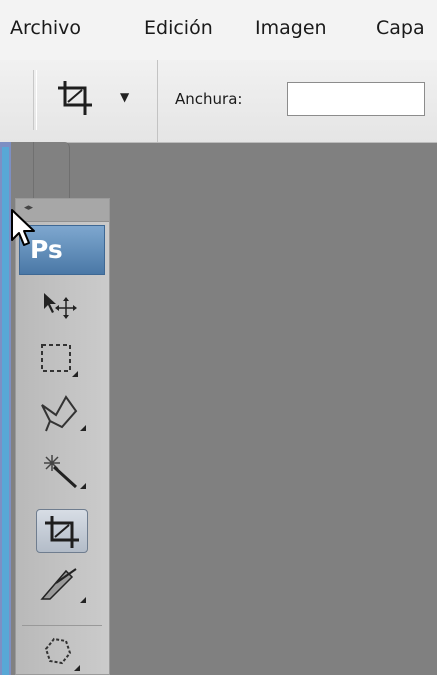  I want to click on options-bar-grip, so click(35, 100).